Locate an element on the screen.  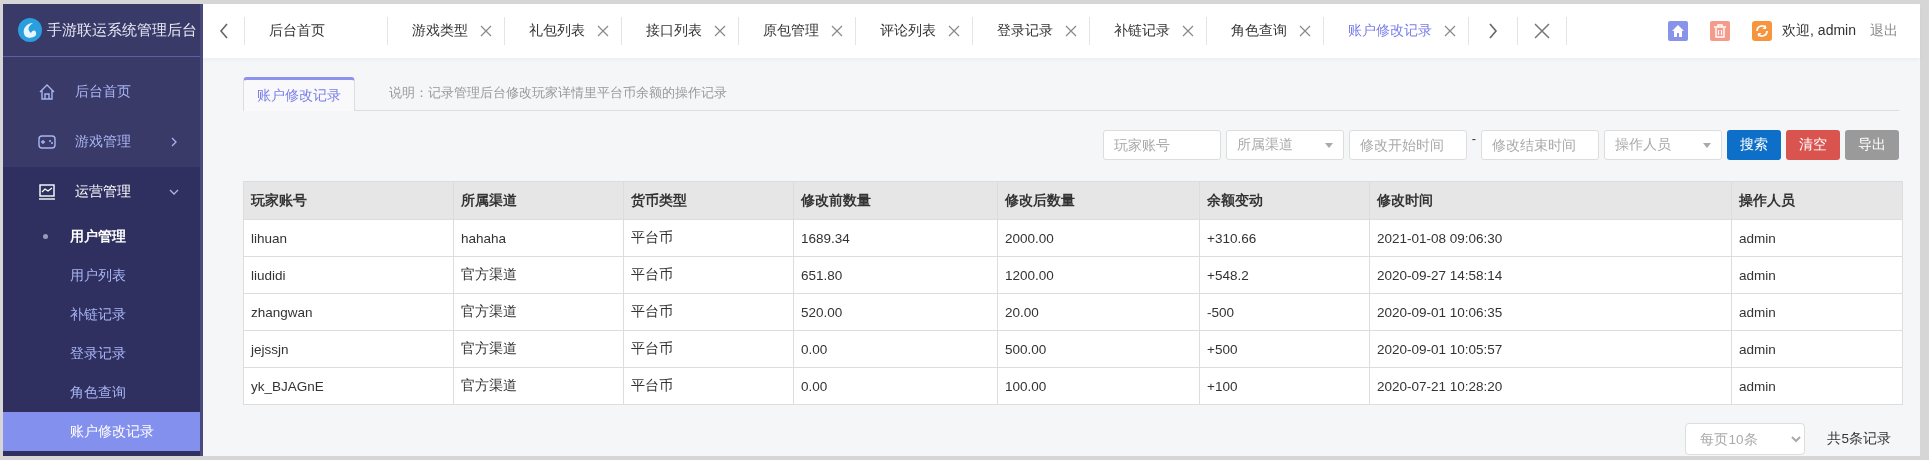
table-cell: hahaha is located at coordinates (538, 238).